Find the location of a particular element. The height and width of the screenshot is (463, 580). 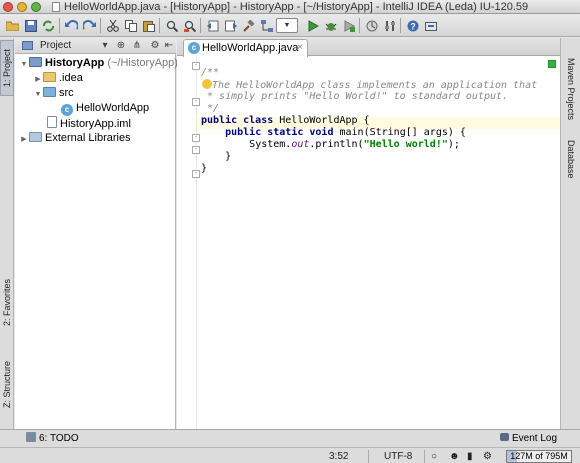

run-icon is located at coordinates (312, 25).